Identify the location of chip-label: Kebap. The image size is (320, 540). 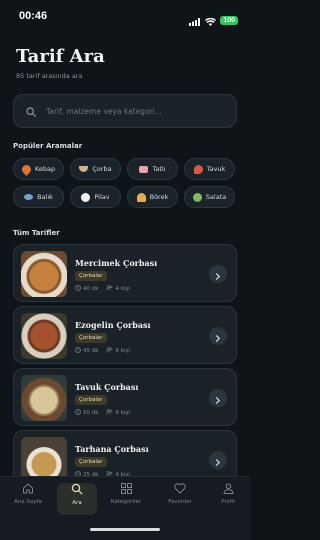
(45, 169).